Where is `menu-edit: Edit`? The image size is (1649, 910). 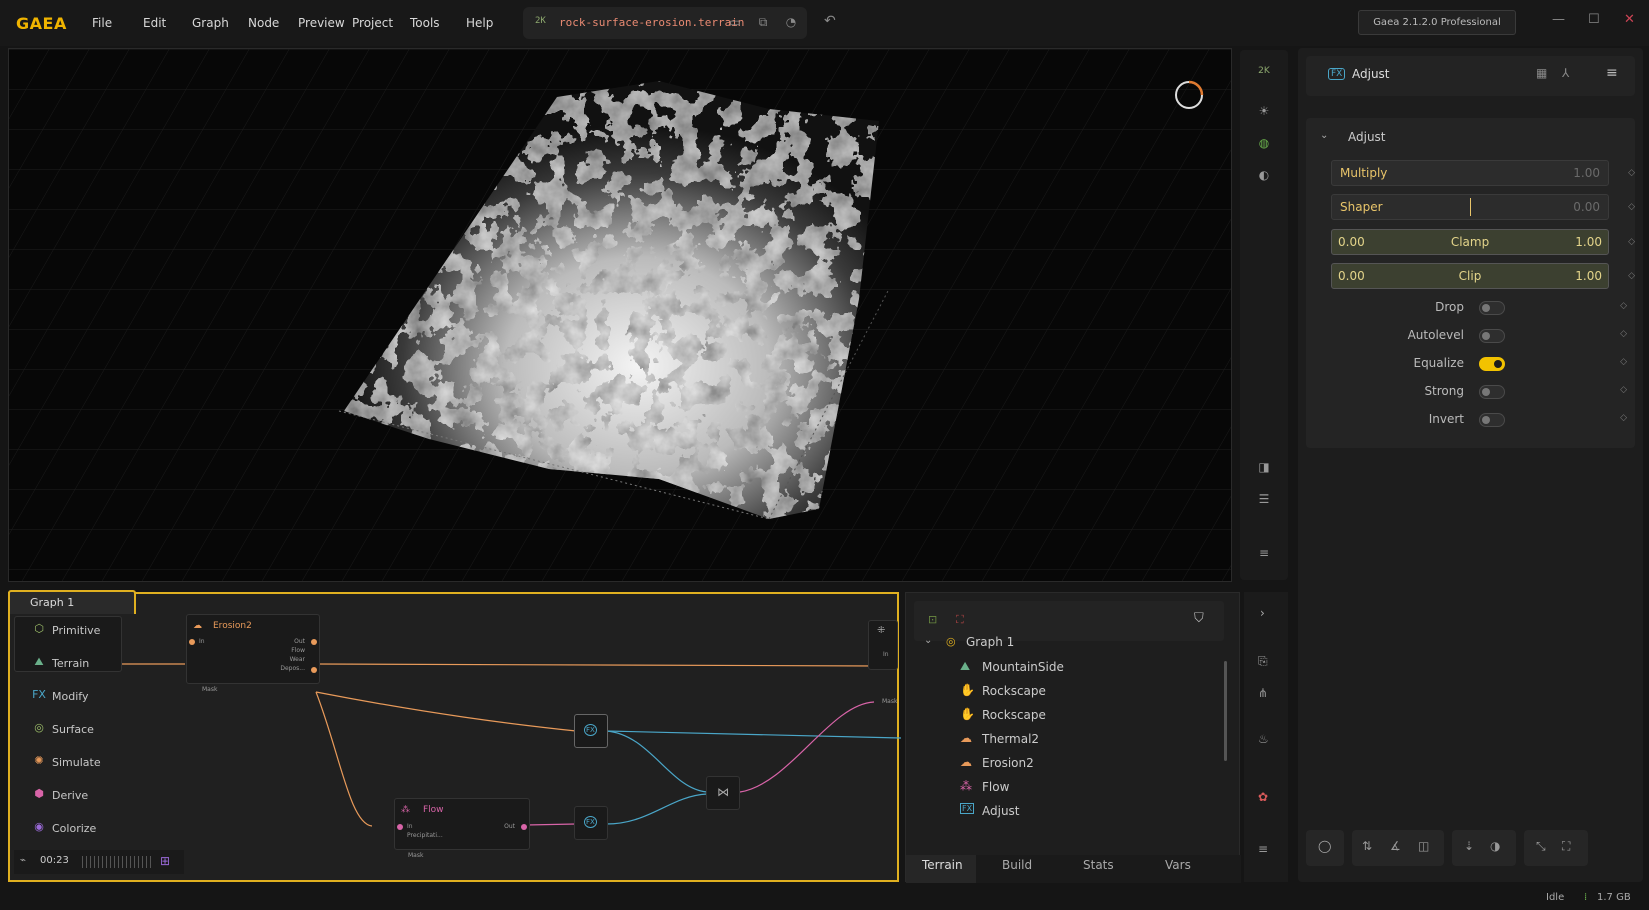 menu-edit: Edit is located at coordinates (154, 23).